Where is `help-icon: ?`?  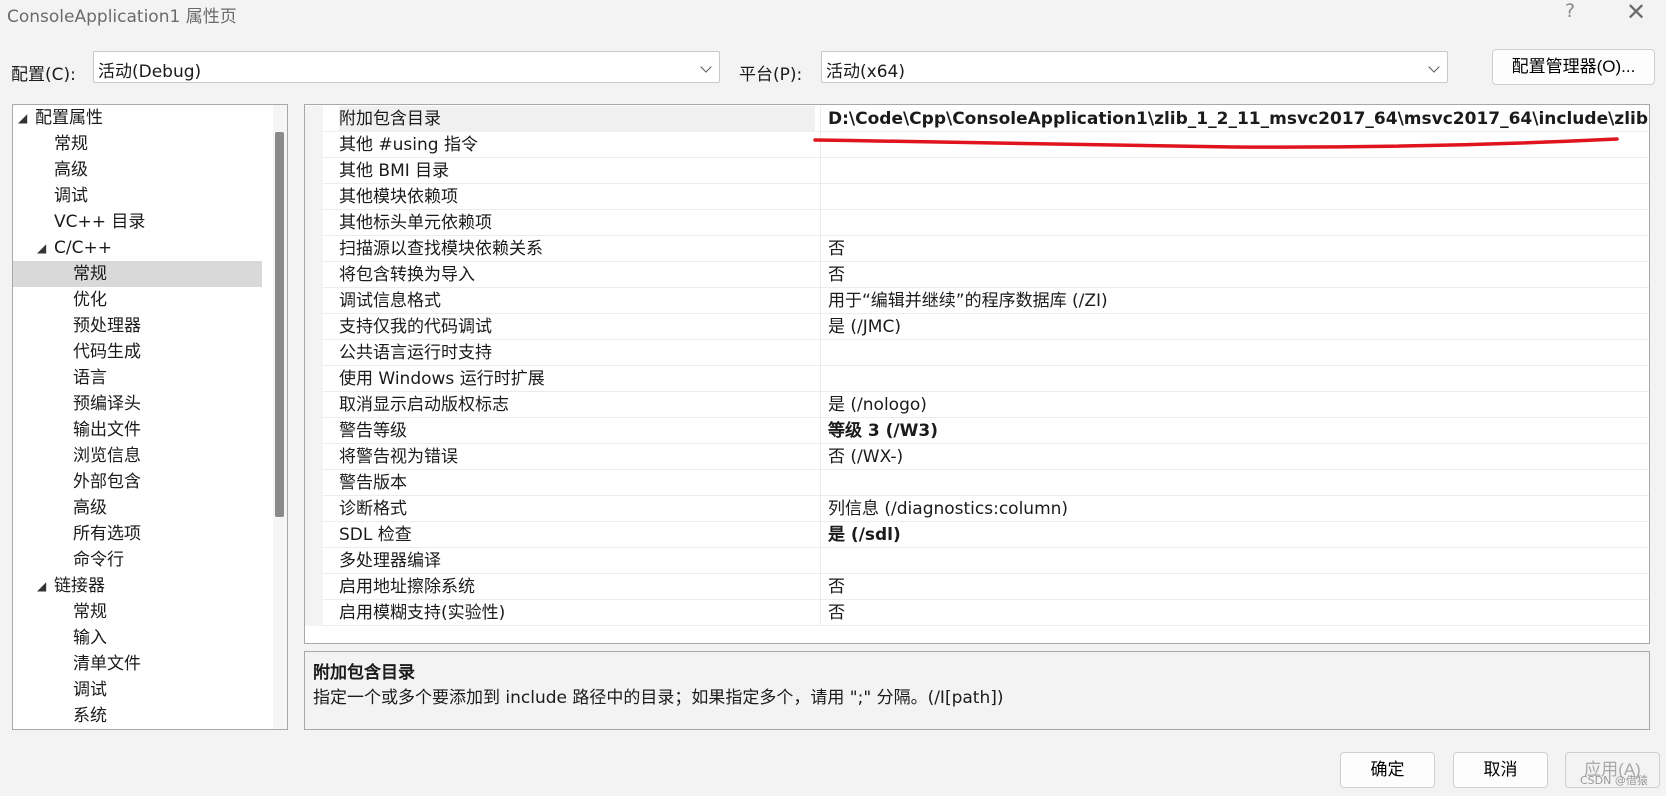
help-icon: ? is located at coordinates (1570, 11).